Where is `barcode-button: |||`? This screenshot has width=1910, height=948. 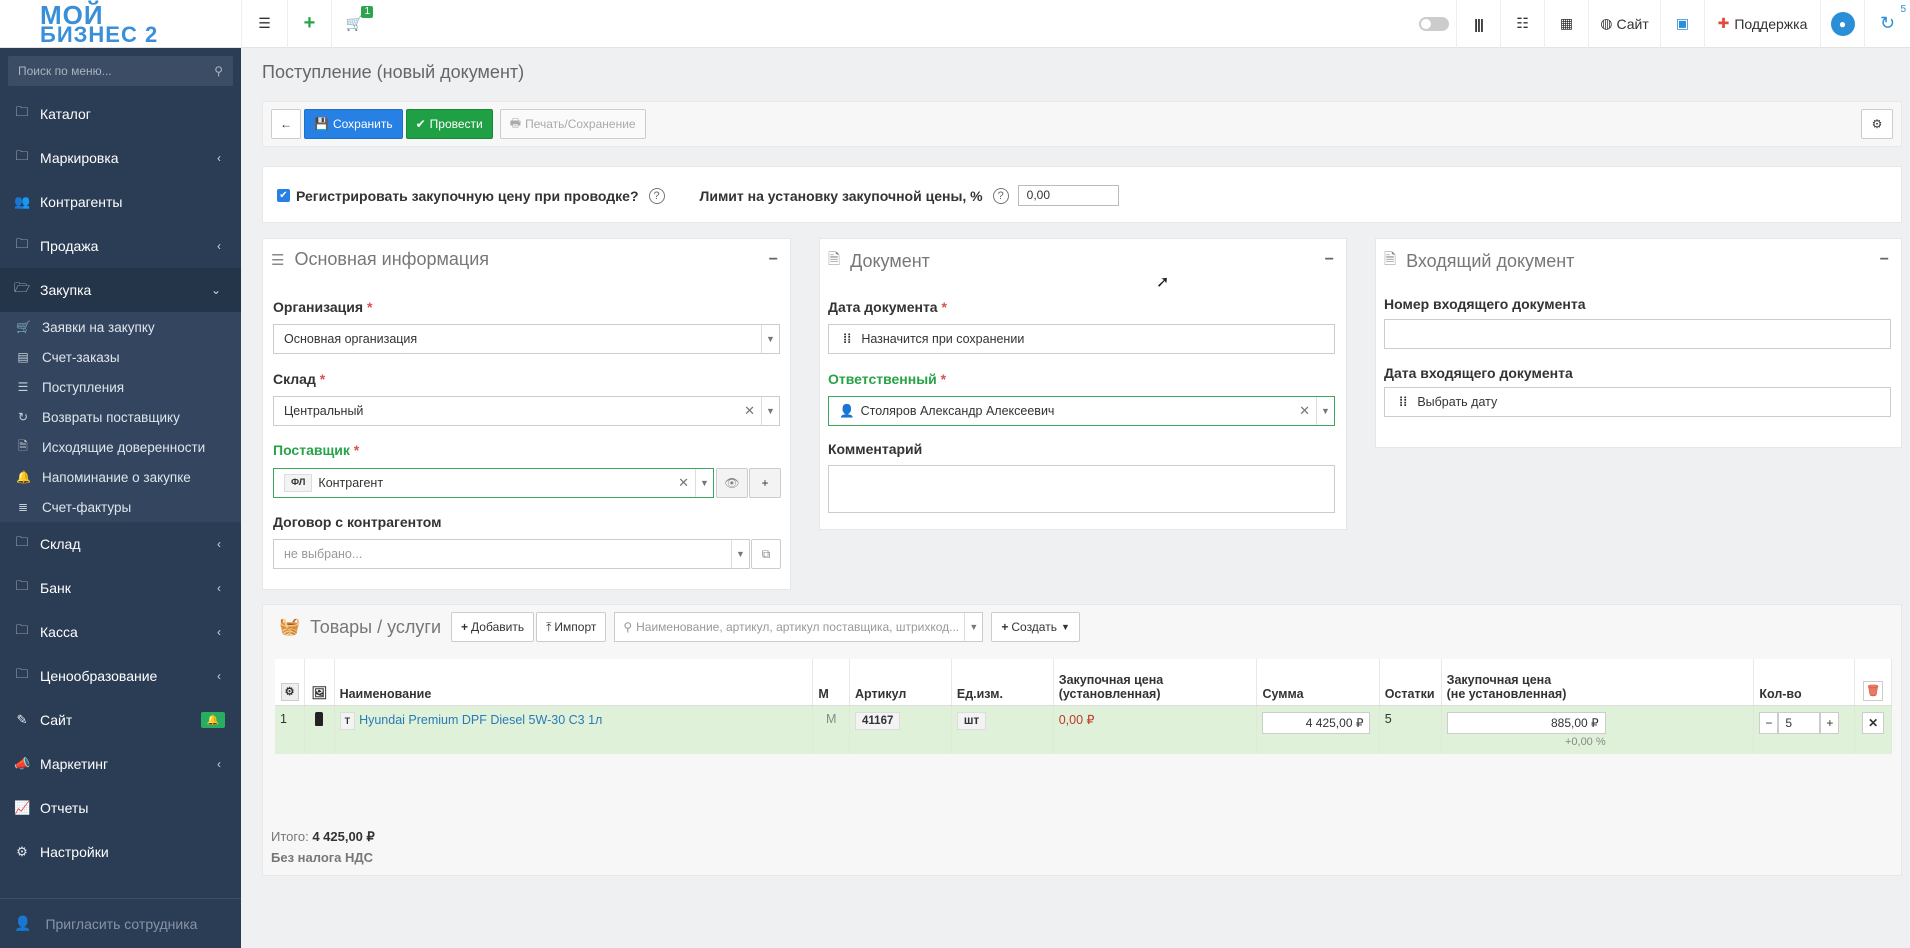
barcode-button: ||| is located at coordinates (1478, 24).